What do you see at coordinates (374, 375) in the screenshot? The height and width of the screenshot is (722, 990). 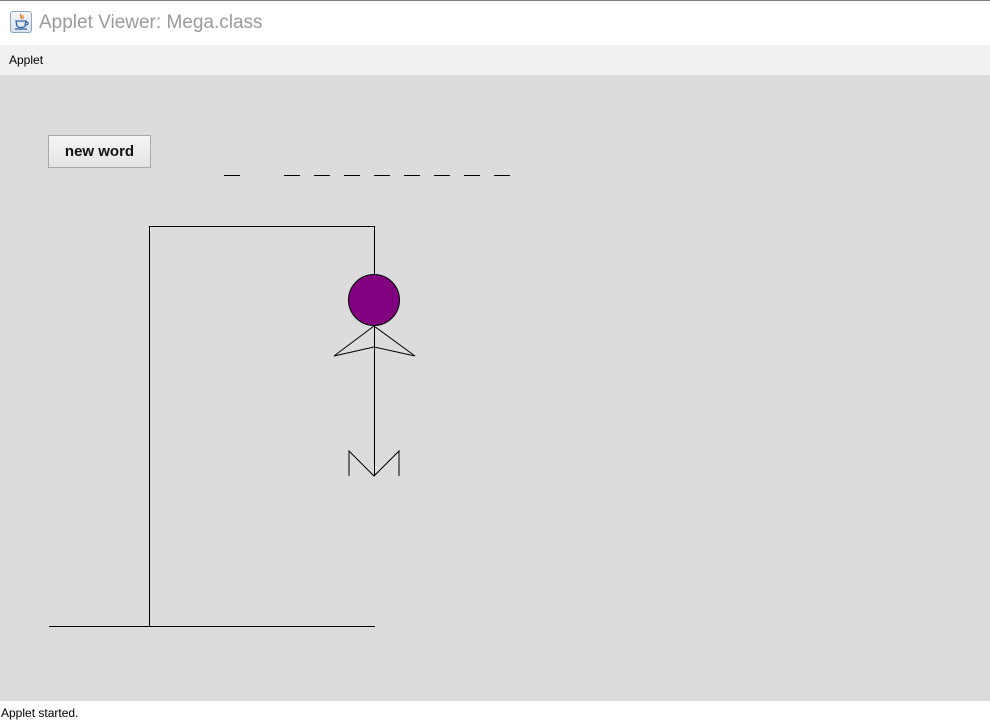 I see `hangman-figure` at bounding box center [374, 375].